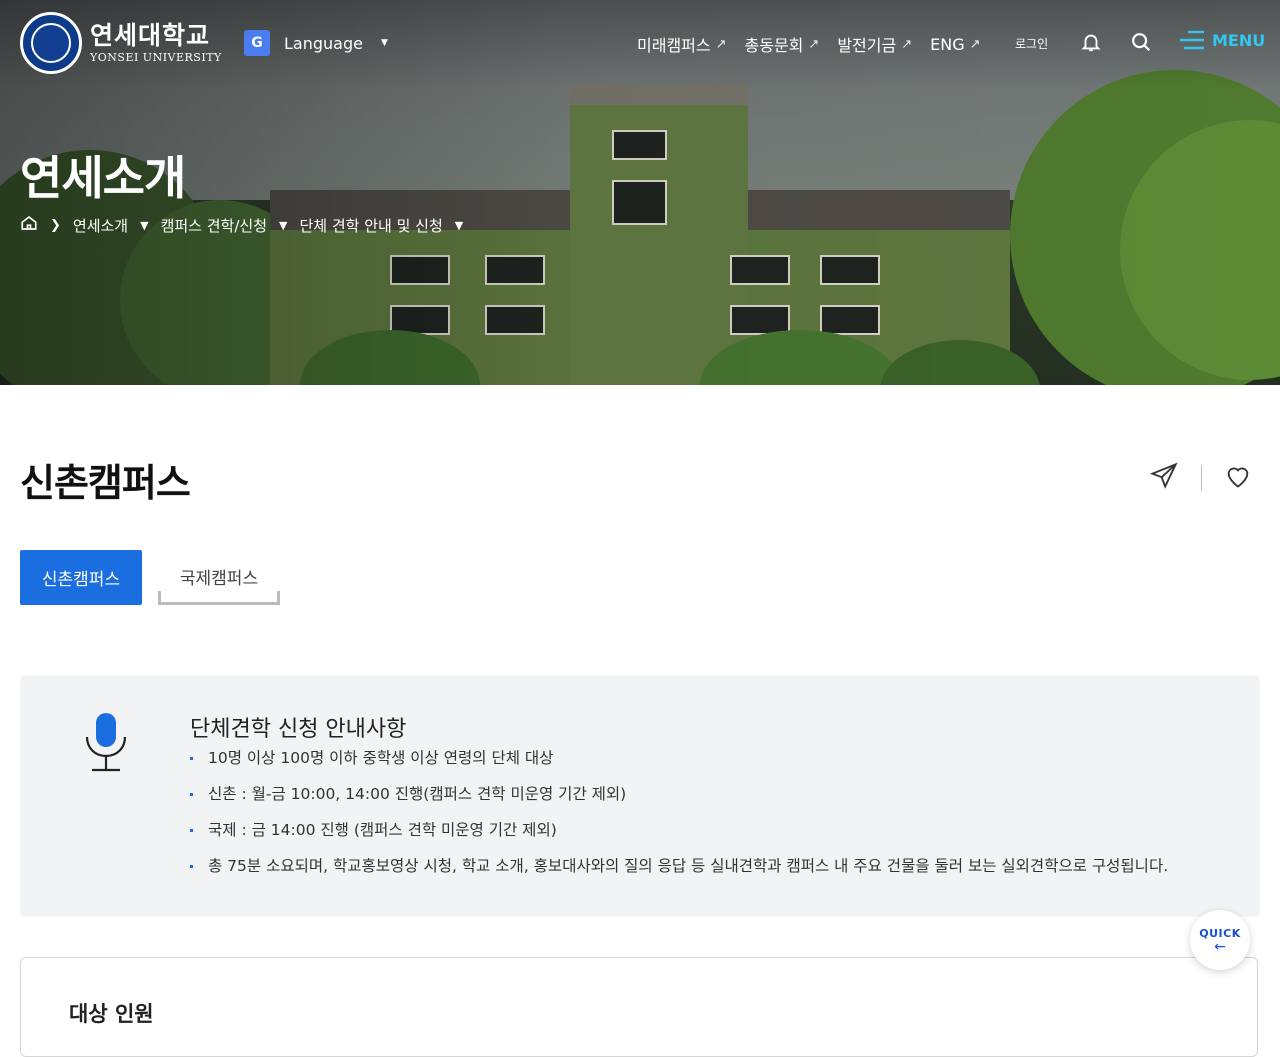 Image resolution: width=1280 pixels, height=1057 pixels. Describe the element at coordinates (29, 225) in the screenshot. I see `home-icon` at that location.